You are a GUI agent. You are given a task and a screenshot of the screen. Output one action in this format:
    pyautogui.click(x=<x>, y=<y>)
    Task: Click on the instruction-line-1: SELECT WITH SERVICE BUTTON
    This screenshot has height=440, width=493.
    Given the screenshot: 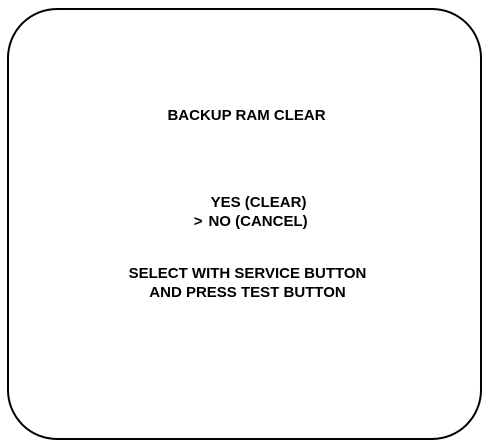 What is the action you would take?
    pyautogui.click(x=247, y=273)
    